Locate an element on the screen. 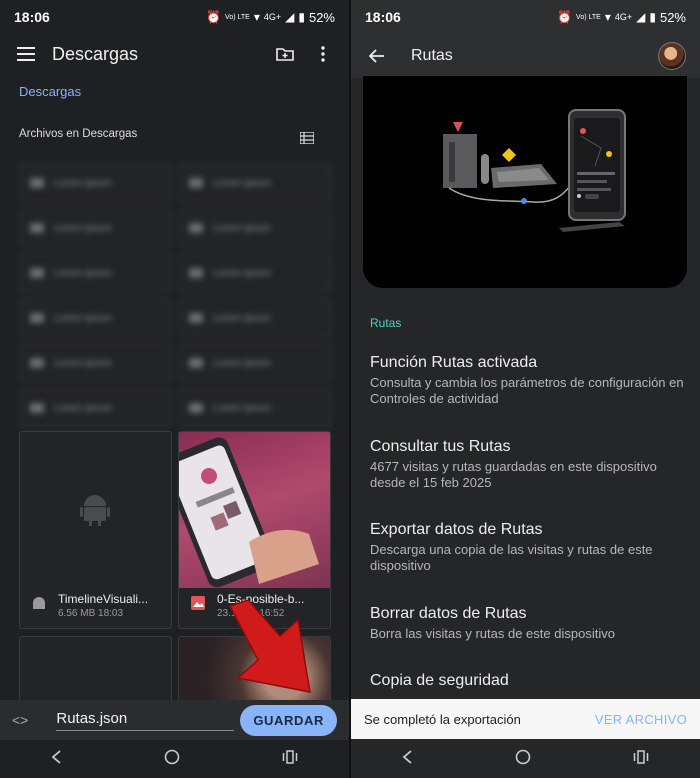 The image size is (700, 778). image-preview is located at coordinates (254, 510).